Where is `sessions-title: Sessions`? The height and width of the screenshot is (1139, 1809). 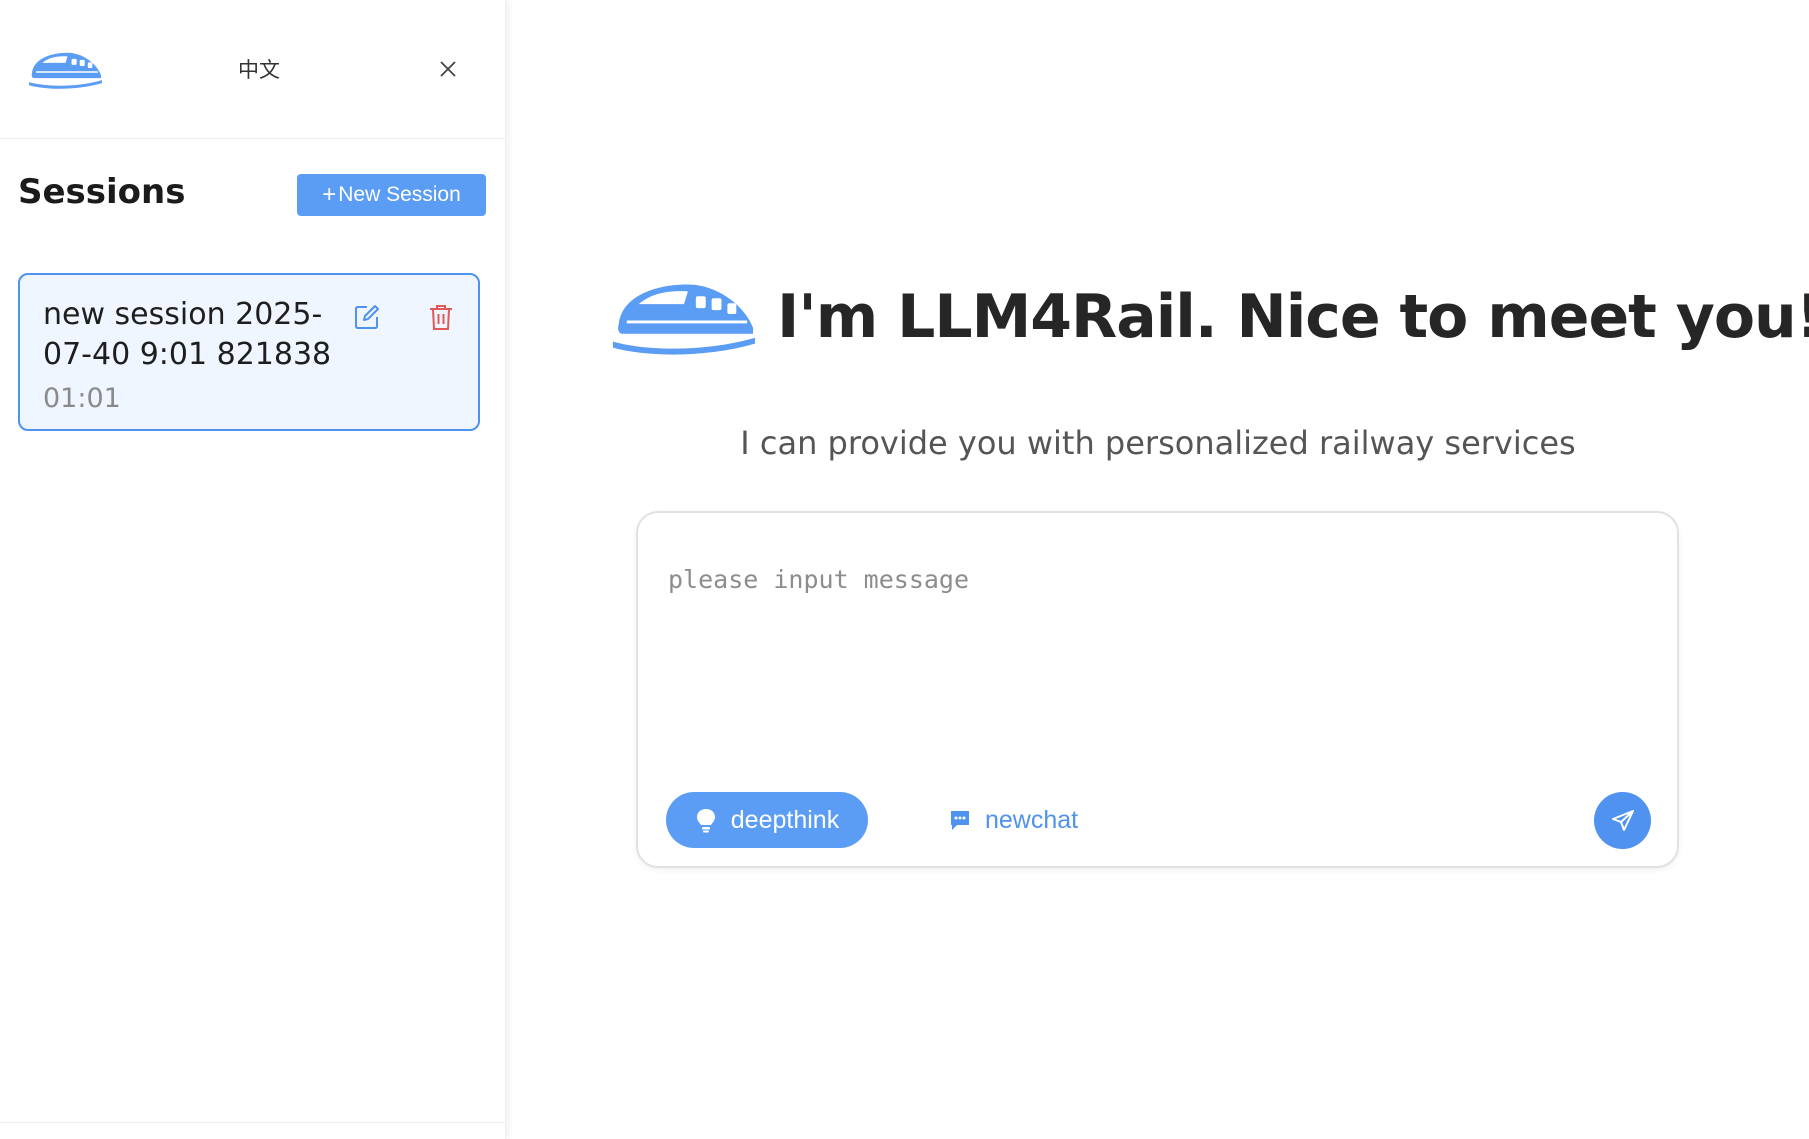 sessions-title: Sessions is located at coordinates (102, 192).